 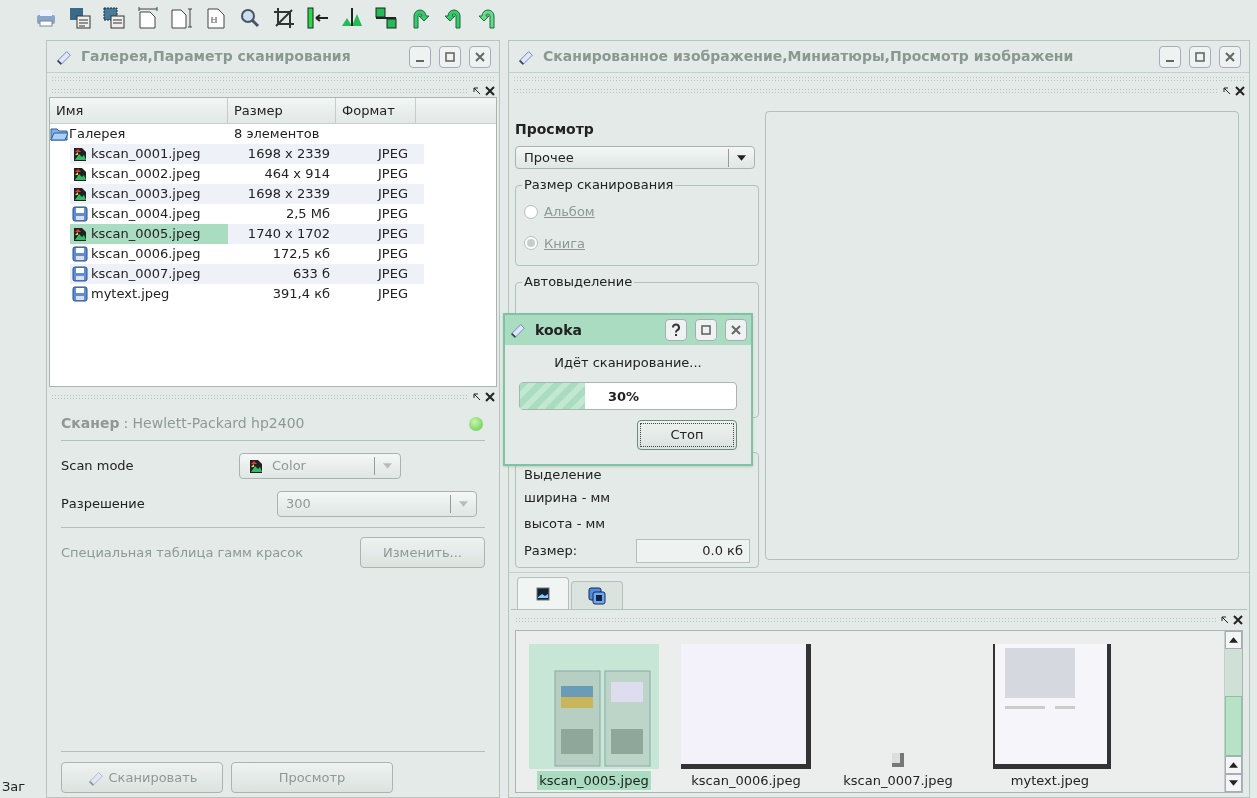 I want to click on column-header: Имя, so click(x=139, y=110).